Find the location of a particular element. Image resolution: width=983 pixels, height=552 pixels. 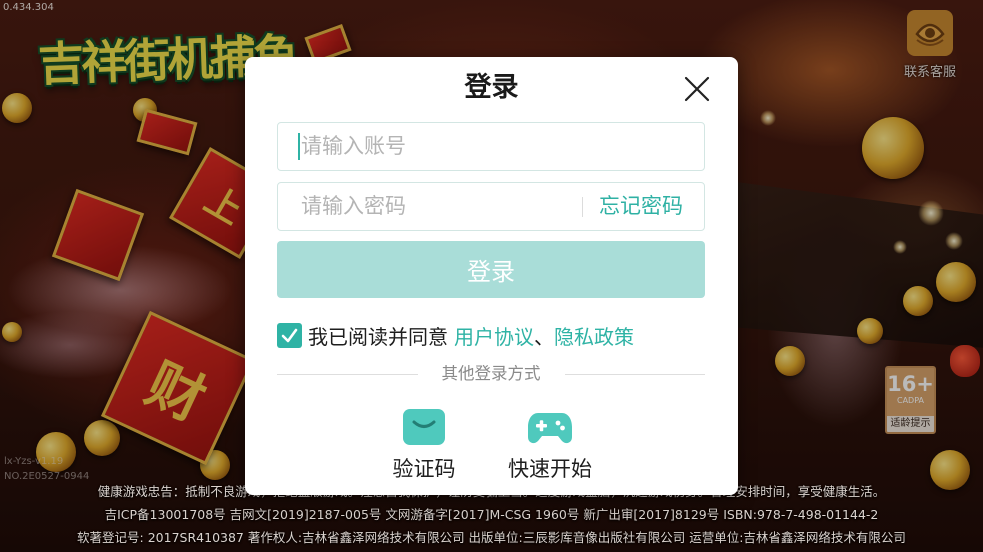

quick-start-option: 快速开始 is located at coordinates (550, 445).